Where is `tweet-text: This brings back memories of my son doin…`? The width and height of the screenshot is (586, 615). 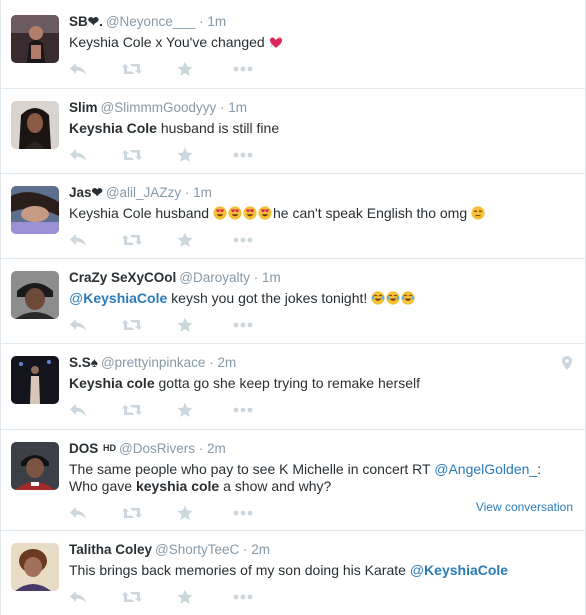
tweet-text: This brings back memories of my son doin… is located at coordinates (288, 570).